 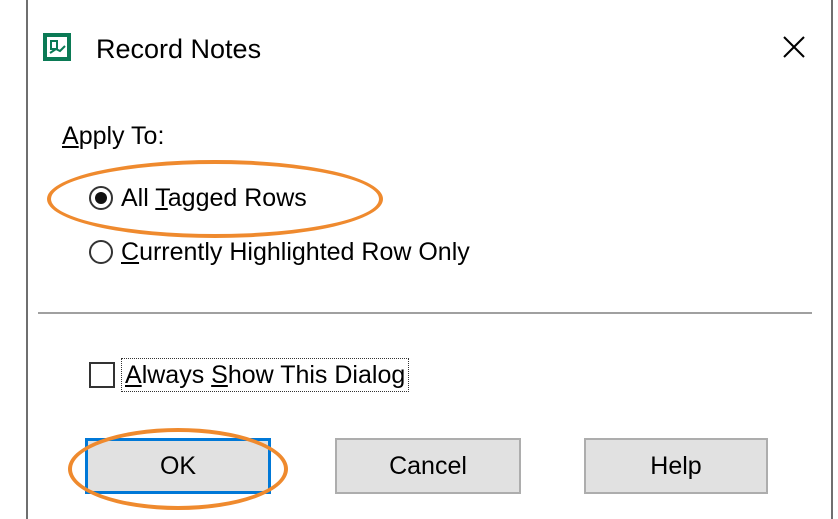 I want to click on close-icon, so click(x=794, y=47).